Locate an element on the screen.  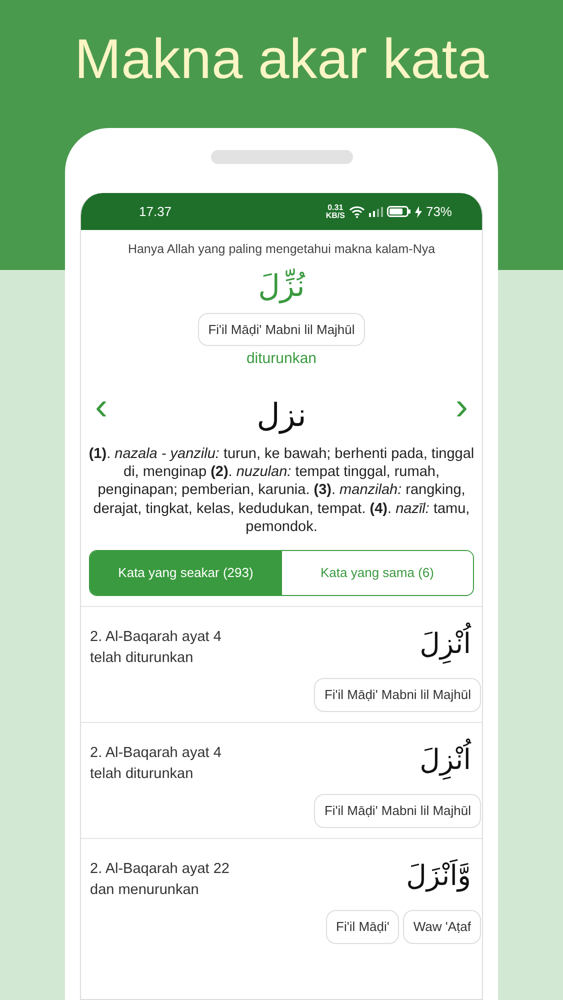
arabic-word: وَّاَنْزَلَ is located at coordinates (439, 876).